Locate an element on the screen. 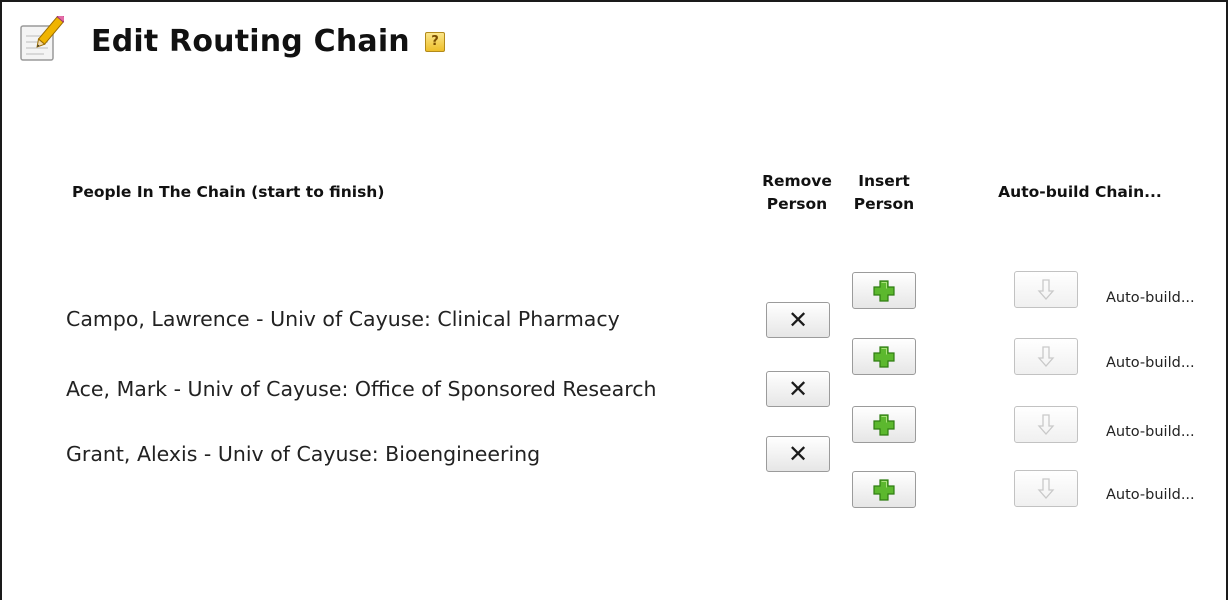 The image size is (1230, 600). remove-person-button-2: ✕ is located at coordinates (798, 389).